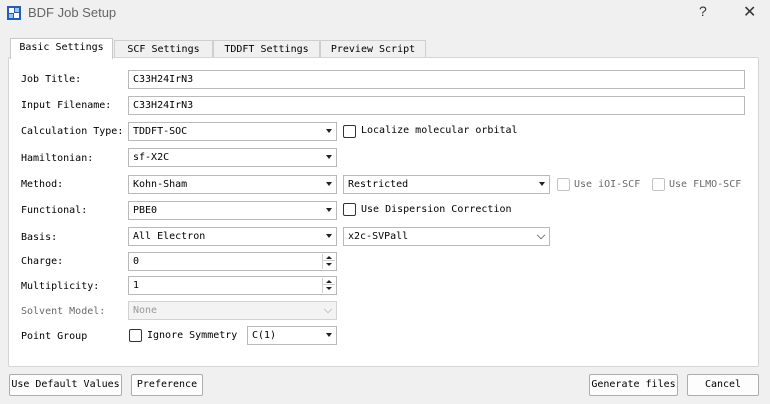 The height and width of the screenshot is (404, 770). What do you see at coordinates (436, 105) in the screenshot?
I see `input-filename-input: C33H24IrN3` at bounding box center [436, 105].